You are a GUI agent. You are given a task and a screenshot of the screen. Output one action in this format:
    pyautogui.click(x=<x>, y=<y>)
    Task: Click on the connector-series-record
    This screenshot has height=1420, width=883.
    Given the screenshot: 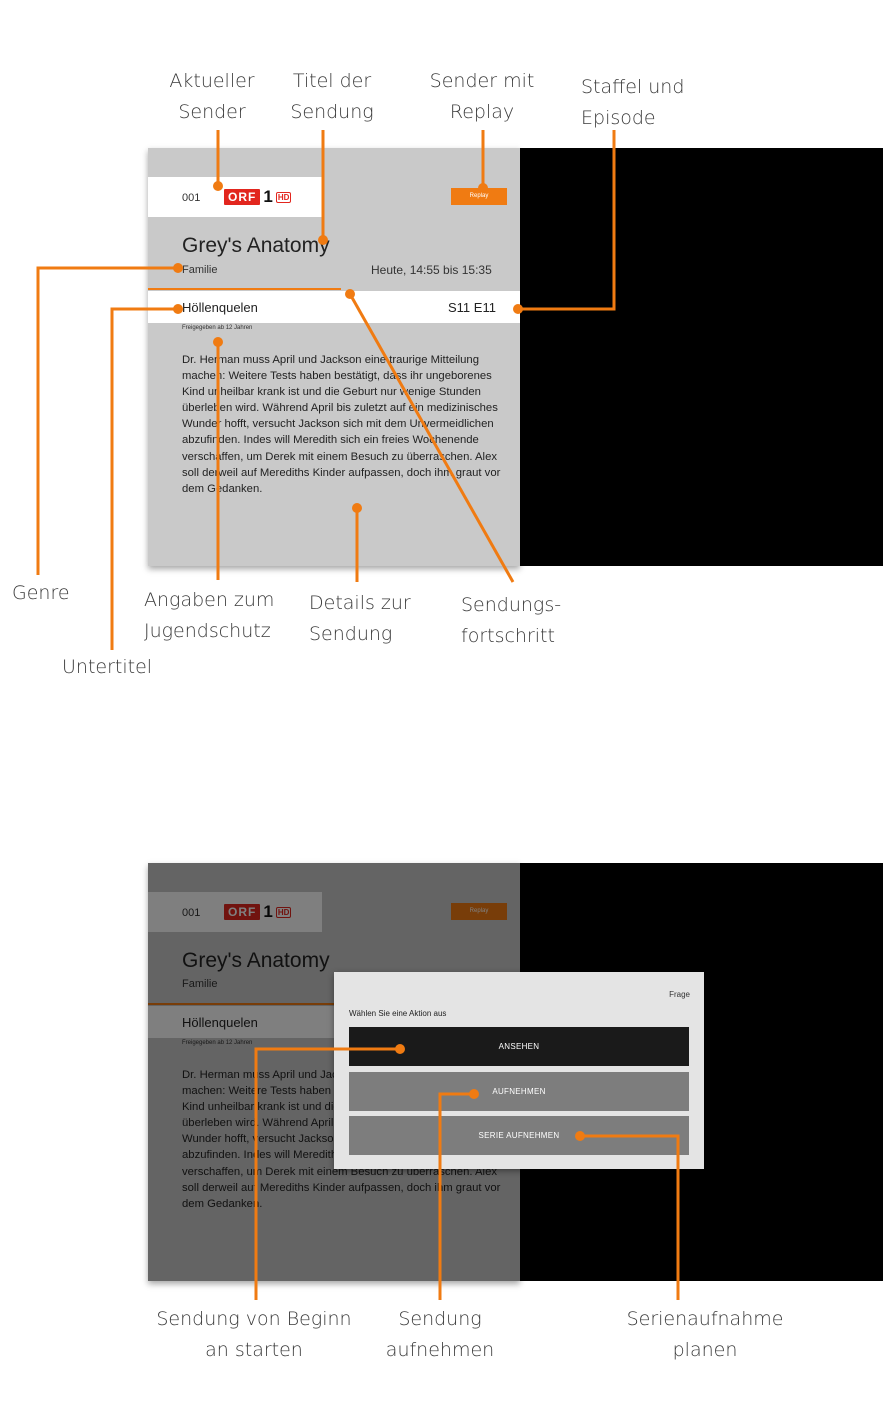 What is the action you would take?
    pyautogui.click(x=630, y=1217)
    